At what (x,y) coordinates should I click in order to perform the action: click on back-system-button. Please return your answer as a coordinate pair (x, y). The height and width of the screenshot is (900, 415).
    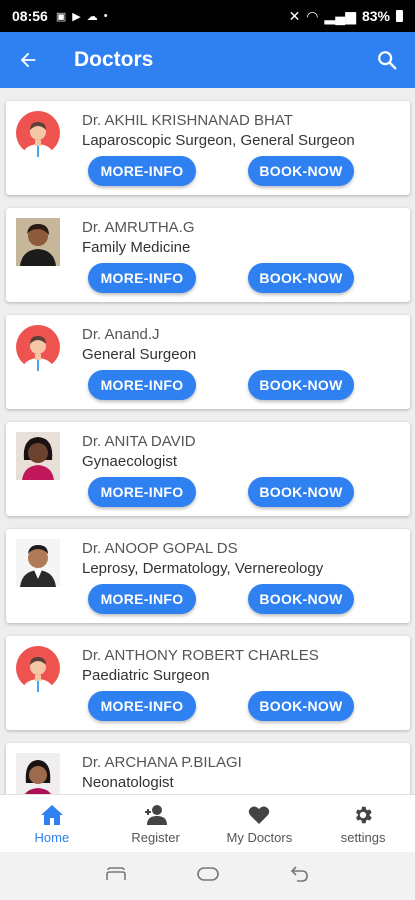
    Looking at the image, I should click on (300, 876).